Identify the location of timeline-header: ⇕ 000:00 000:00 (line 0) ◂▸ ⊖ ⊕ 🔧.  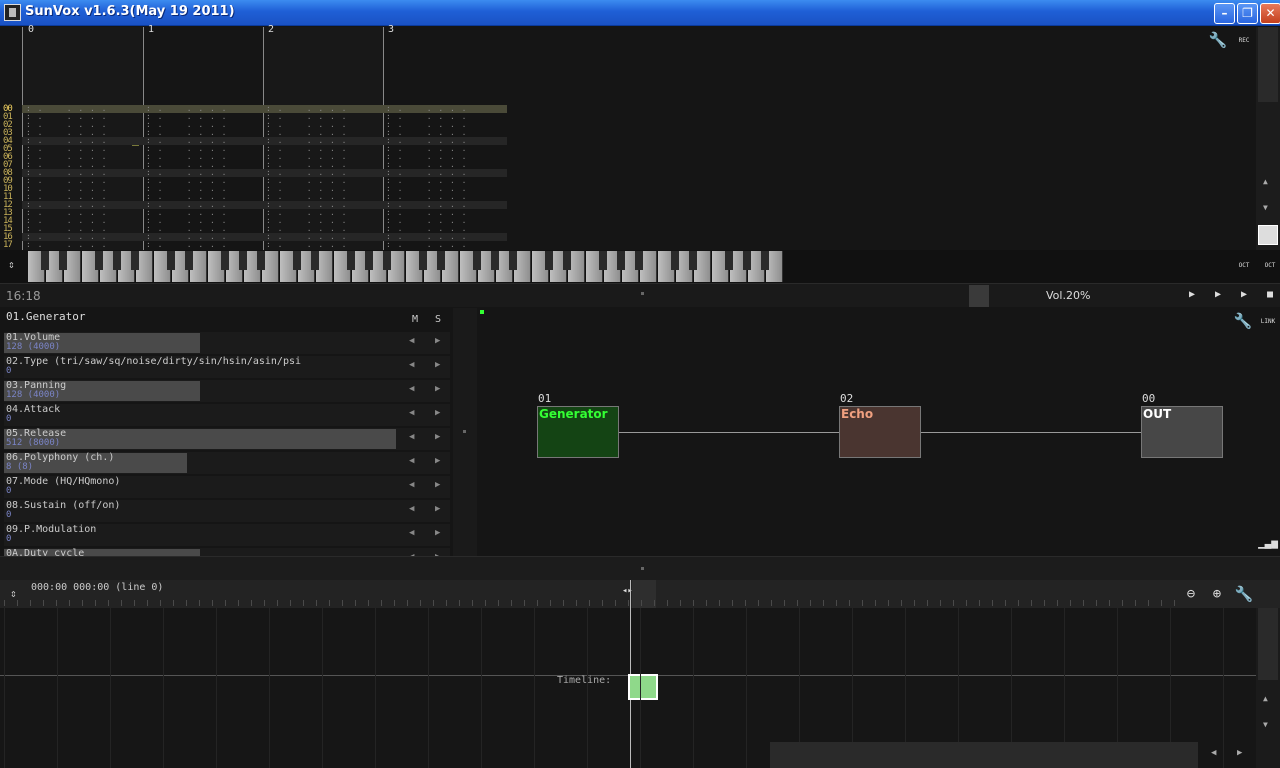
(640, 594).